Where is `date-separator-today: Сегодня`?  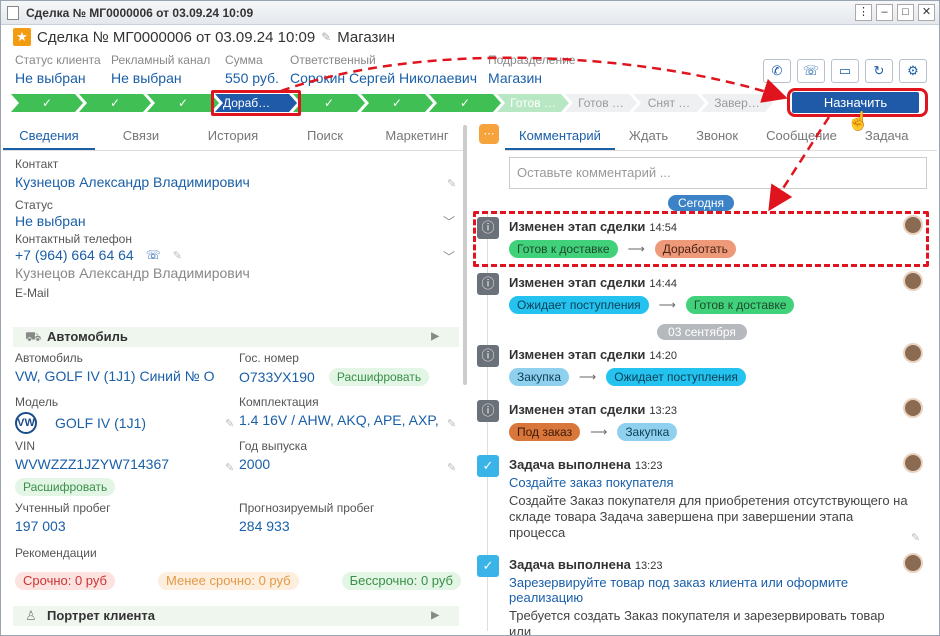 date-separator-today: Сегодня is located at coordinates (701, 203).